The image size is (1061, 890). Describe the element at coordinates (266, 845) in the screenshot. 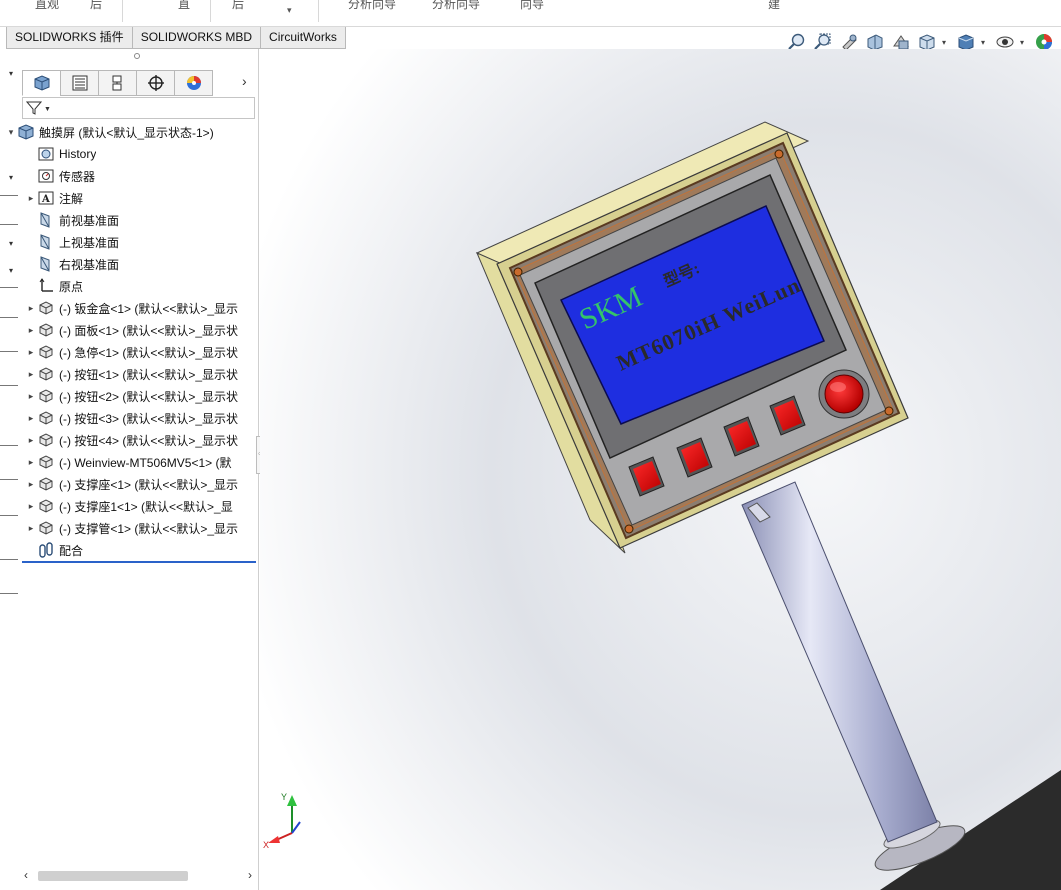

I see `triad-x-label: X` at that location.